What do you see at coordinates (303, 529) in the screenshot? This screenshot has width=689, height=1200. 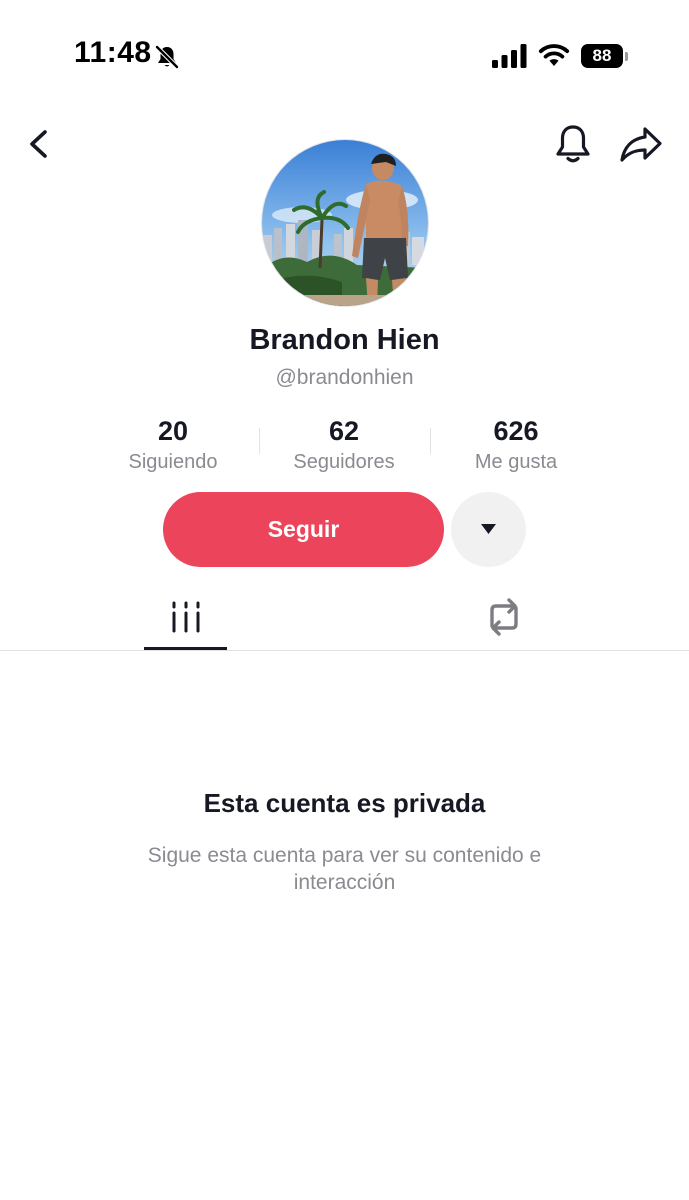 I see `follow-button: Seguir` at bounding box center [303, 529].